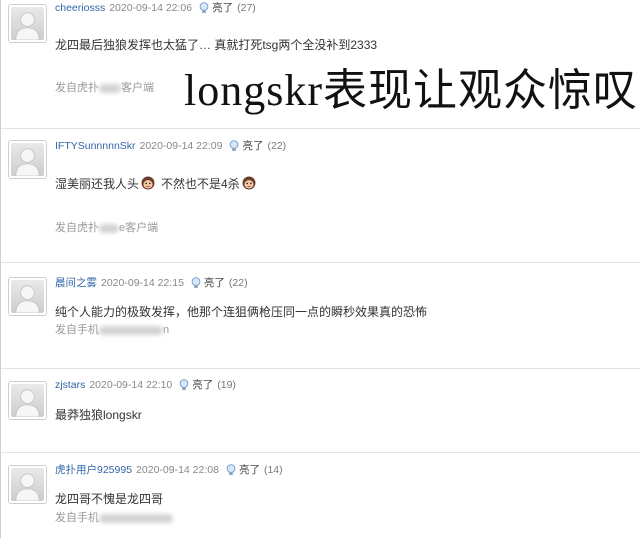 This screenshot has width=640, height=538. What do you see at coordinates (241, 312) in the screenshot?
I see `comment-text: 纯个人能力的极致发挥，他那个连狙俩枪压同一点的瞬秒效果真的恐怖` at bounding box center [241, 312].